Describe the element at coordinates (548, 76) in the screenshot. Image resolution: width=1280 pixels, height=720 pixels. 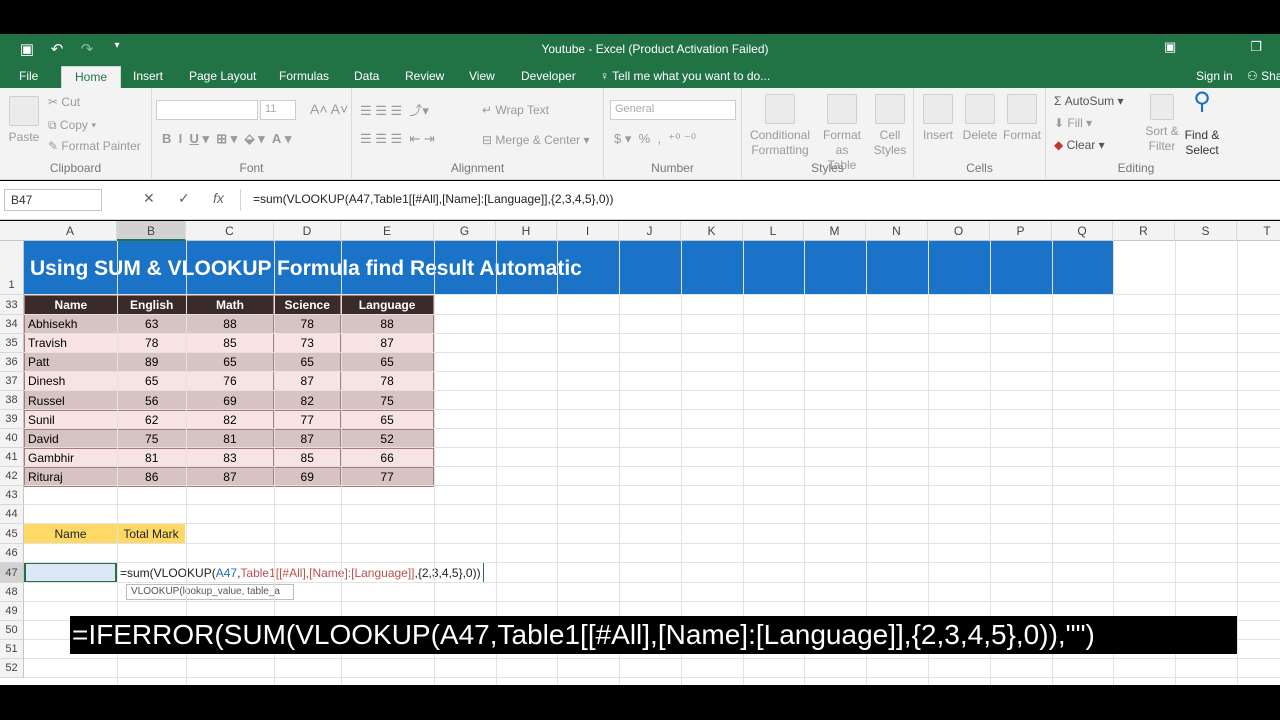
I see `tab-developer: Developer` at that location.